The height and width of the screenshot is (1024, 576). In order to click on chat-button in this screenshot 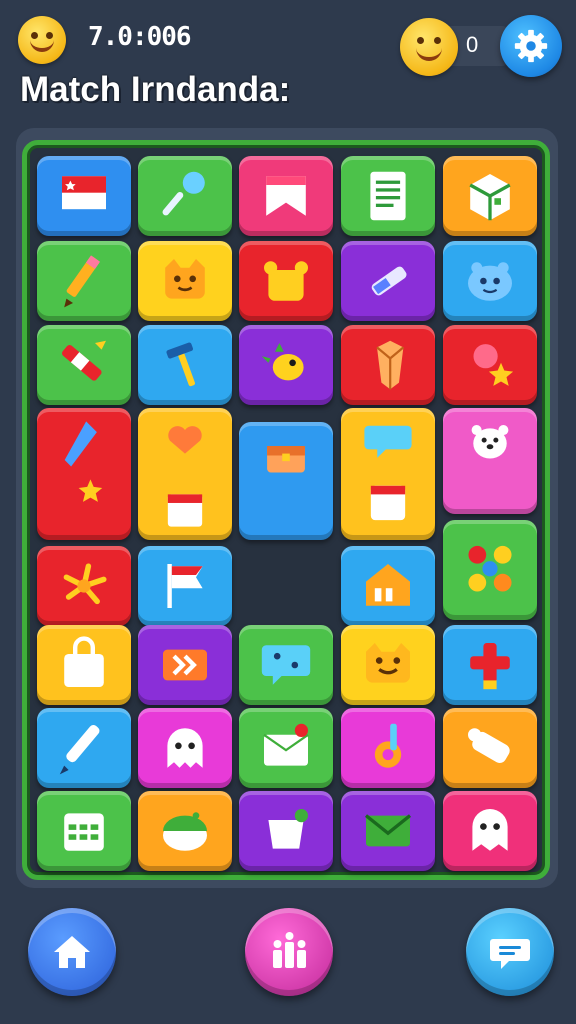, I will do `click(510, 952)`.